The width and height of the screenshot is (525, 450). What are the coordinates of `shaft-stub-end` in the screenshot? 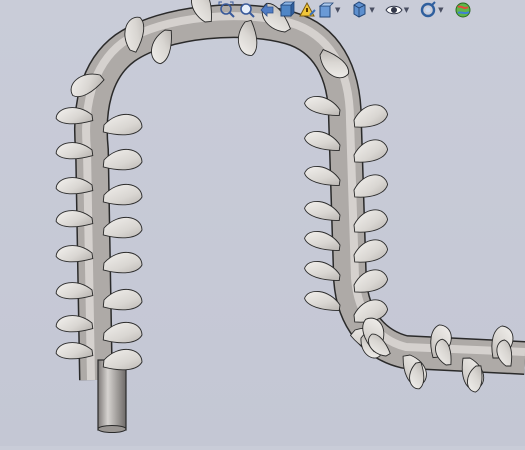 It's located at (112, 429).